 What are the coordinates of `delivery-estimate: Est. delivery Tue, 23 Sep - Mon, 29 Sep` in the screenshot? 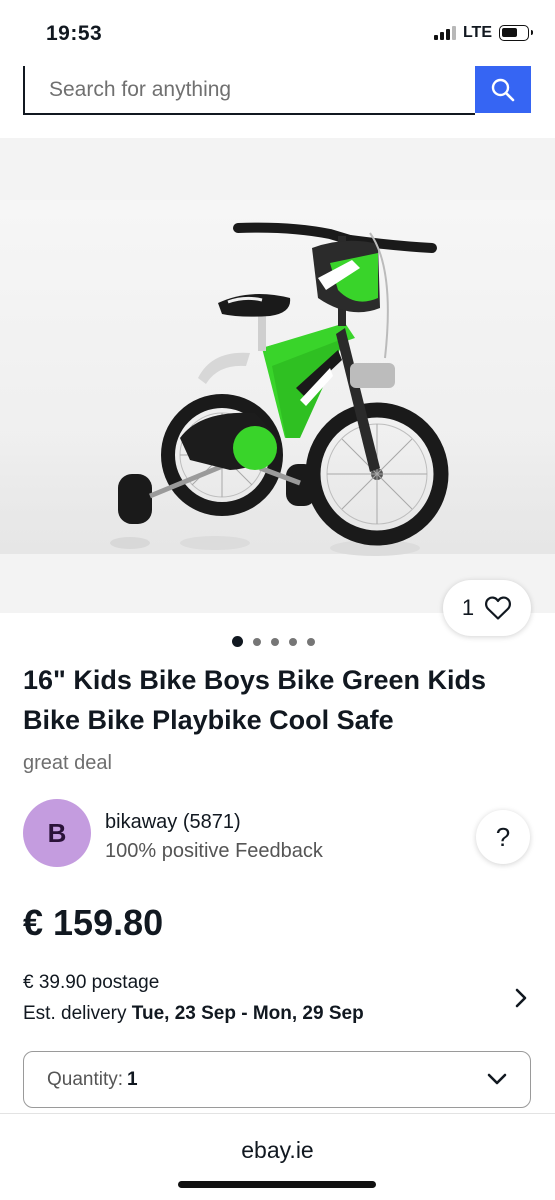 It's located at (193, 1014).